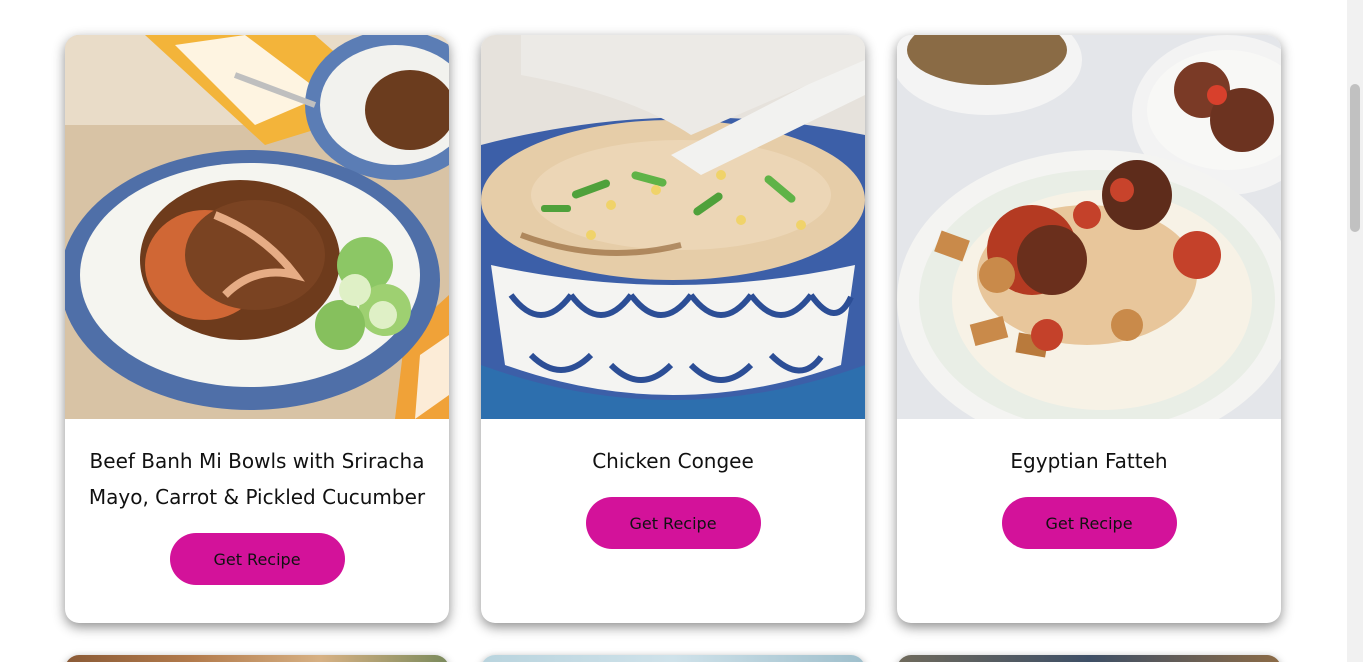 The height and width of the screenshot is (662, 1363). What do you see at coordinates (1355, 331) in the screenshot?
I see `vertical-scrollbar` at bounding box center [1355, 331].